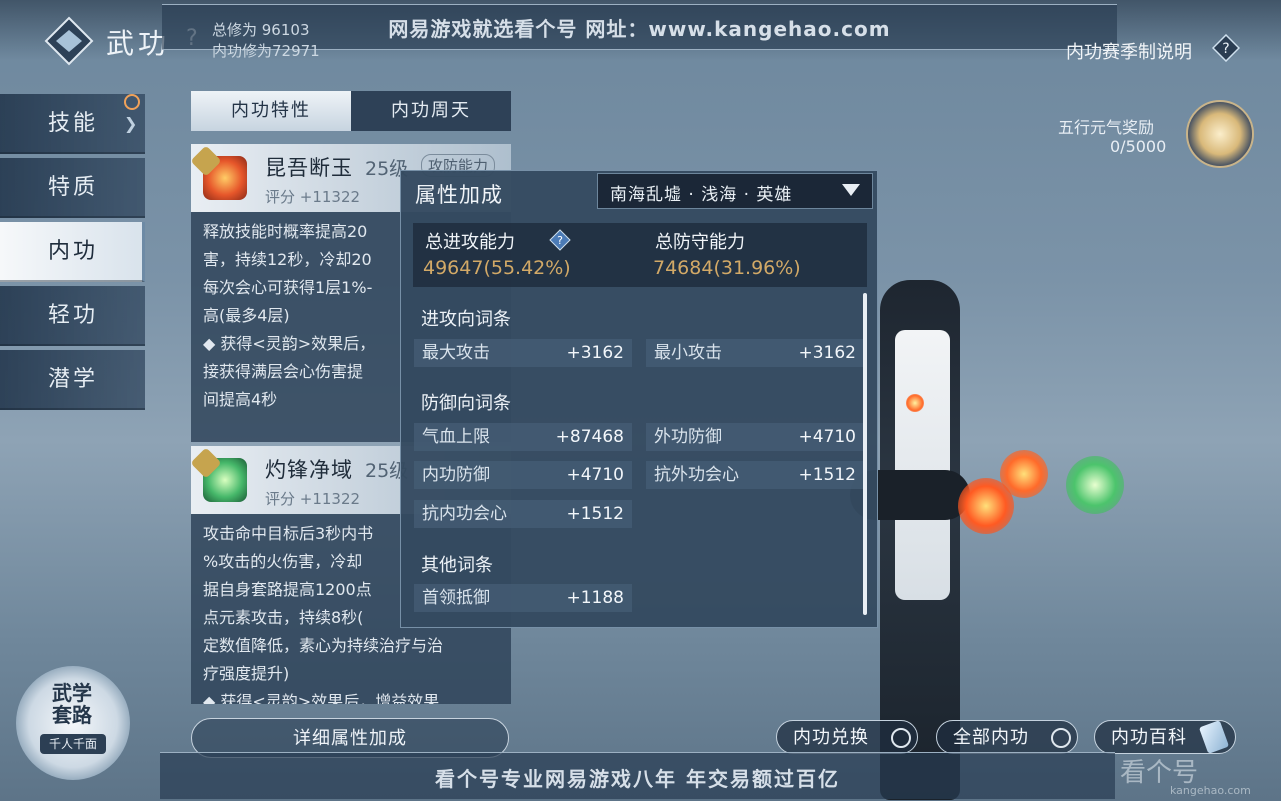 Image resolution: width=1281 pixels, height=801 pixels. What do you see at coordinates (466, 403) in the screenshot?
I see `section-defense: 防御向词条` at bounding box center [466, 403].